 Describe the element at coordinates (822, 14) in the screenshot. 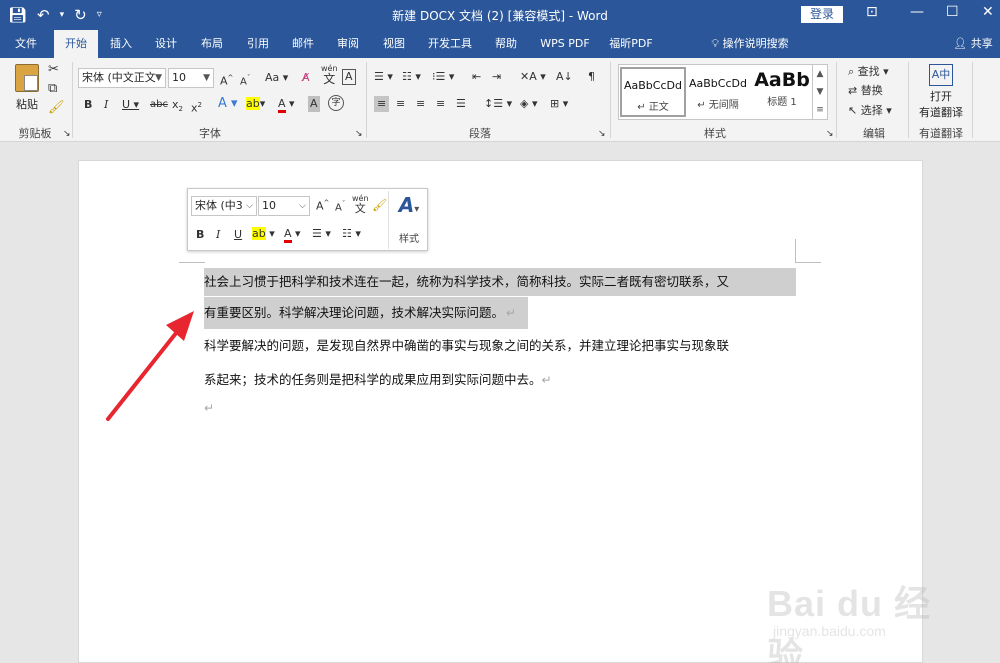

I see `login-button: 登录` at that location.